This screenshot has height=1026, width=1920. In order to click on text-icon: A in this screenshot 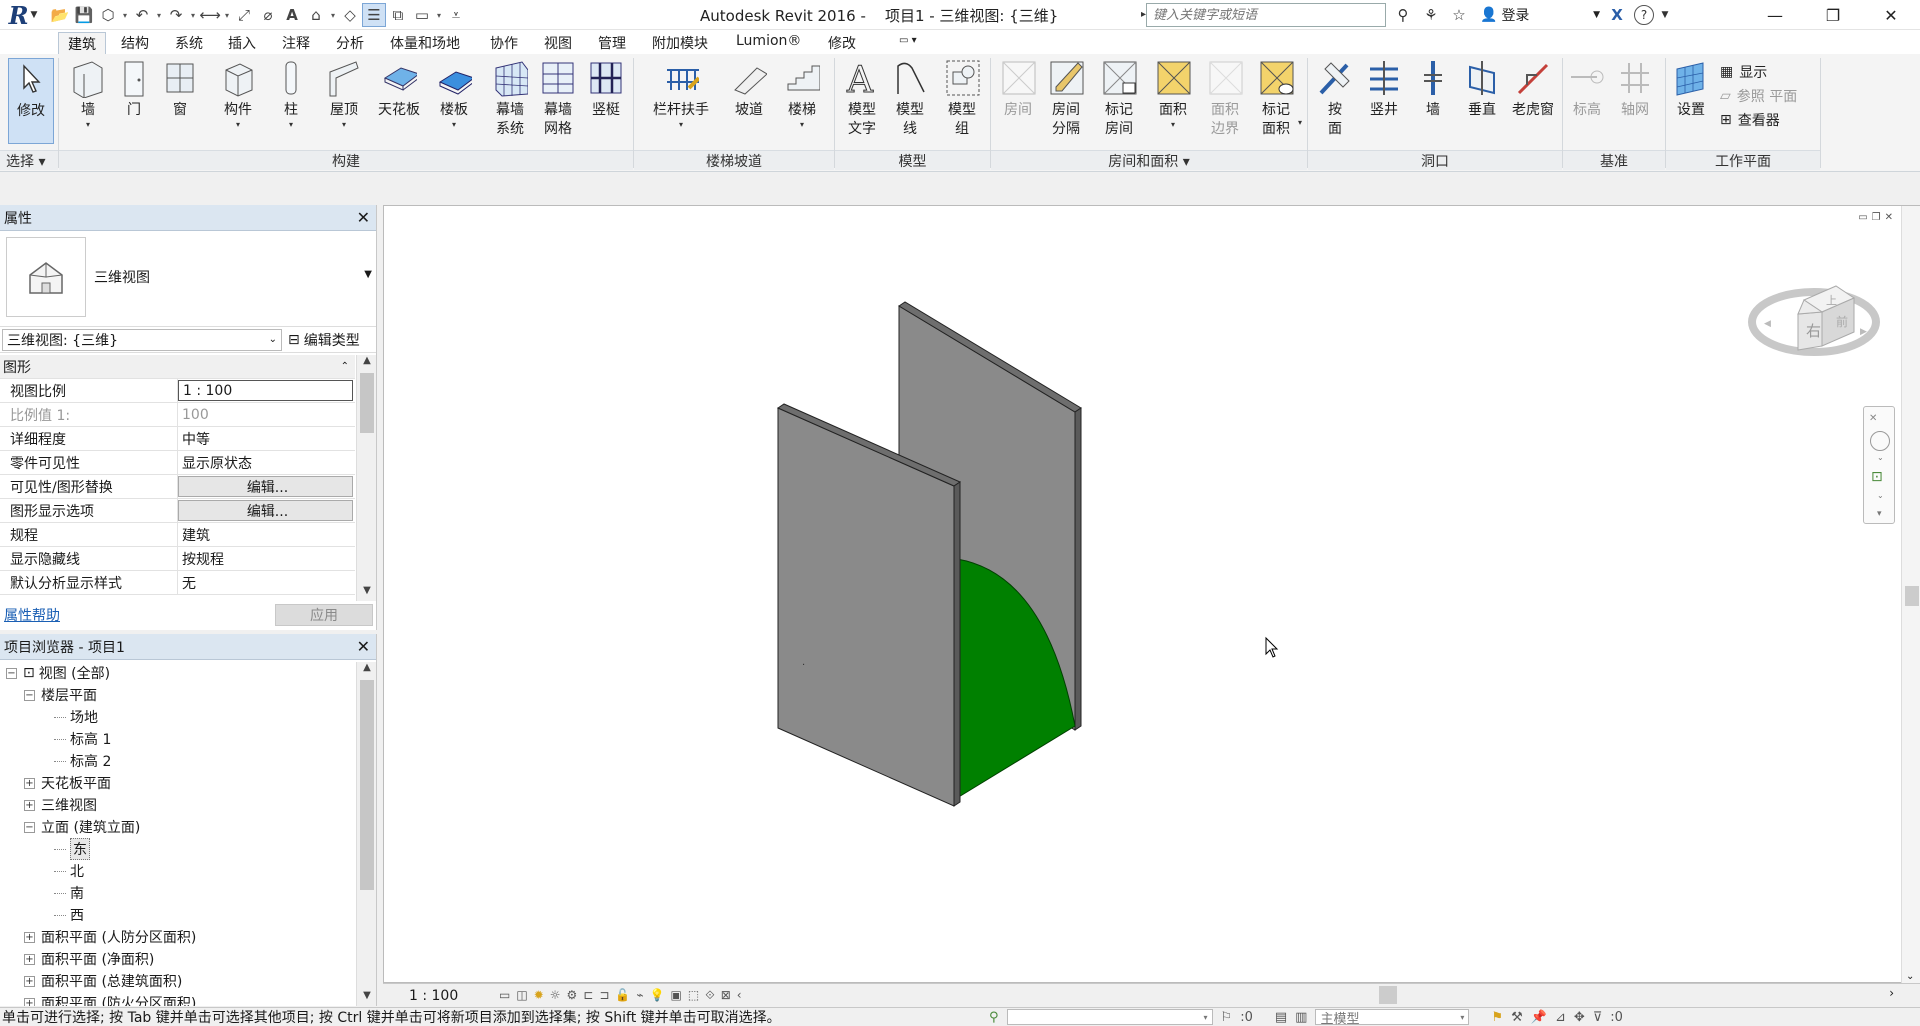, I will do `click(292, 15)`.